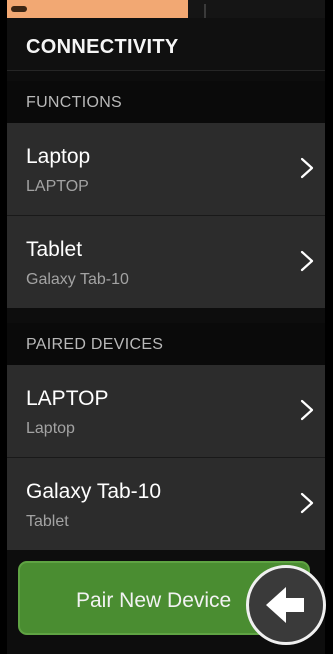 This screenshot has height=654, width=333. I want to click on list-item-title: LAPTOP, so click(67, 398).